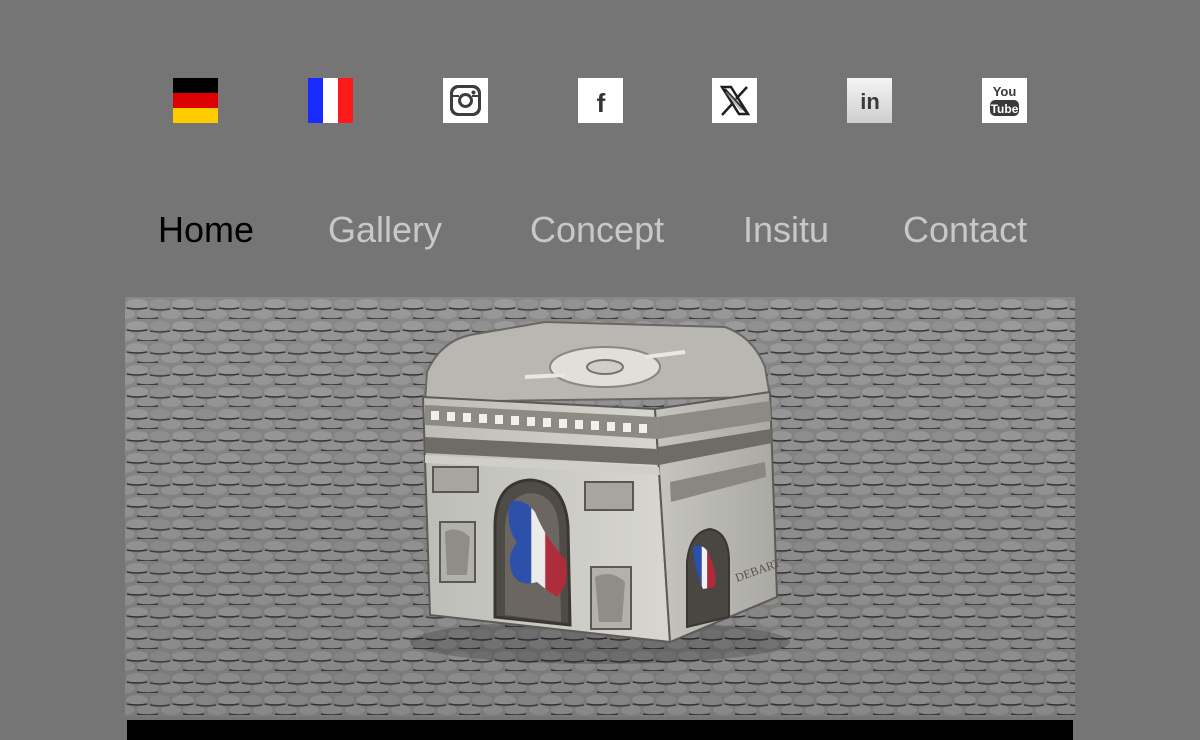 This screenshot has height=740, width=1200. What do you see at coordinates (1005, 109) in the screenshot?
I see `youtube-bottom-text: Tube` at bounding box center [1005, 109].